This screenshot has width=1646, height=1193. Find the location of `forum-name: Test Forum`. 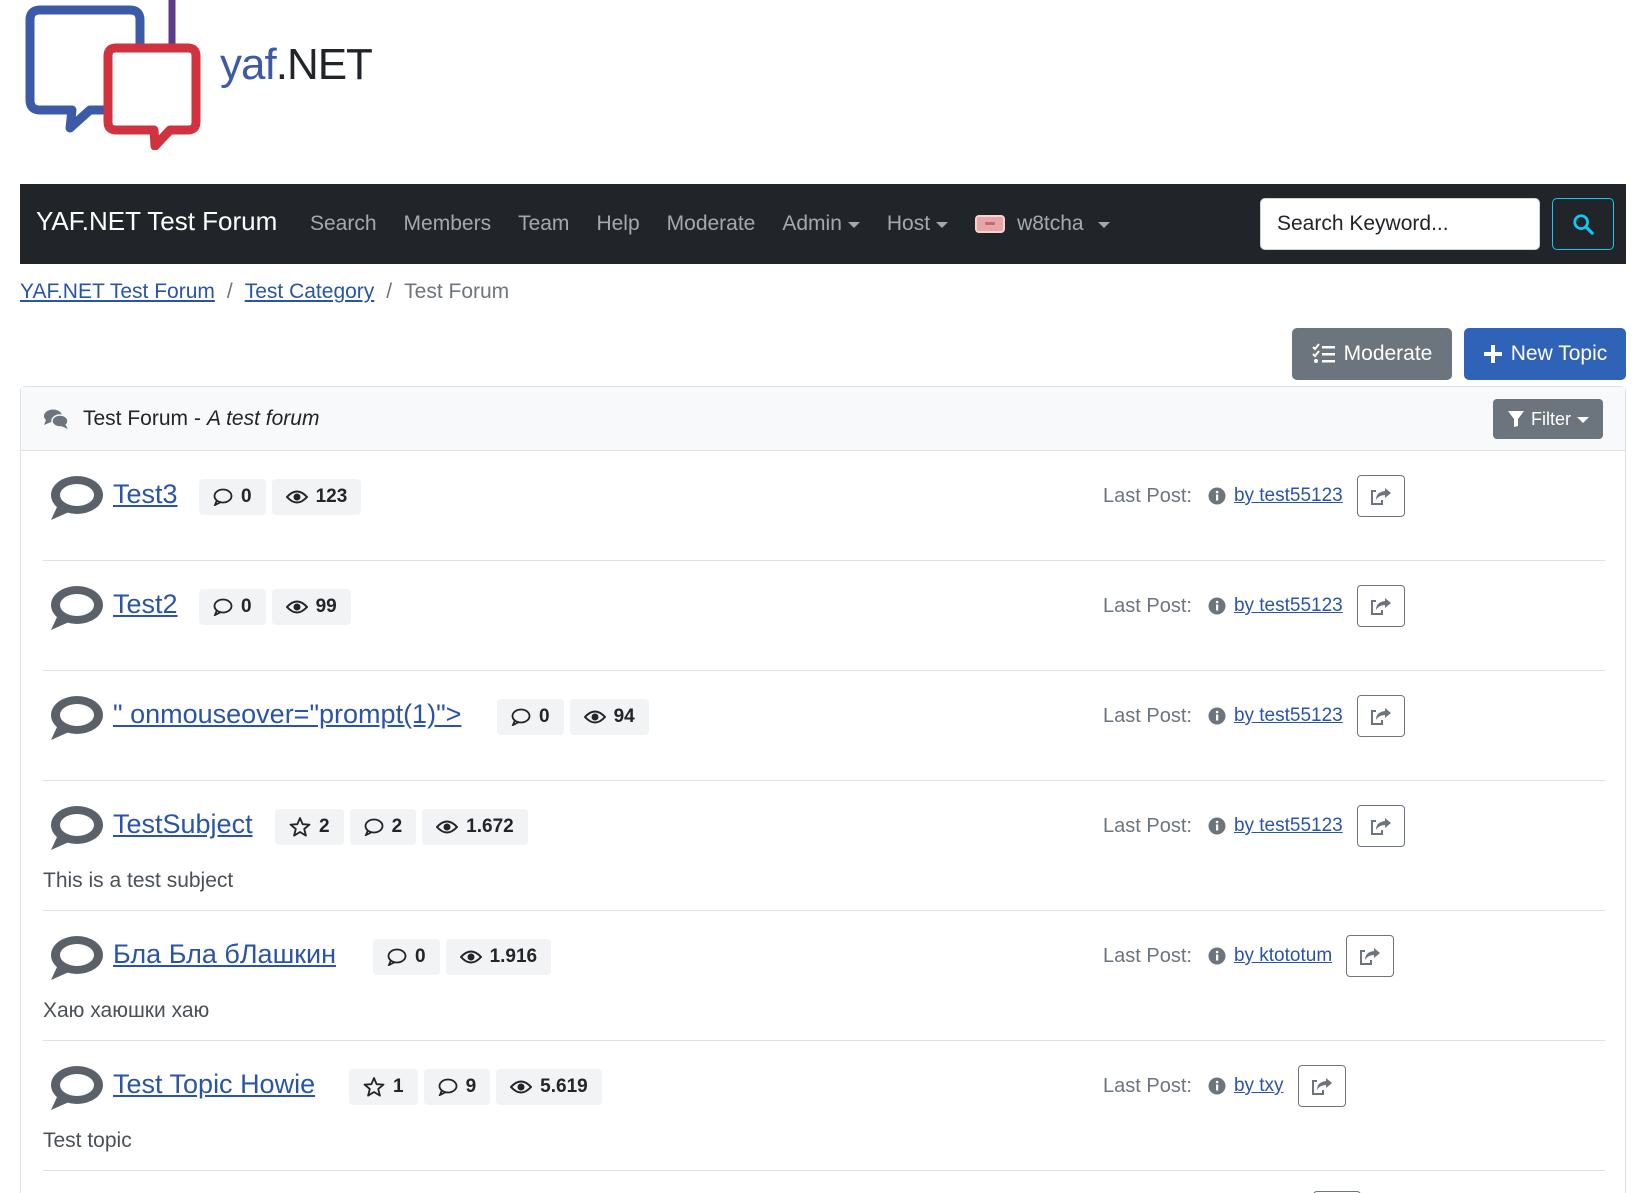

forum-name: Test Forum is located at coordinates (136, 418).